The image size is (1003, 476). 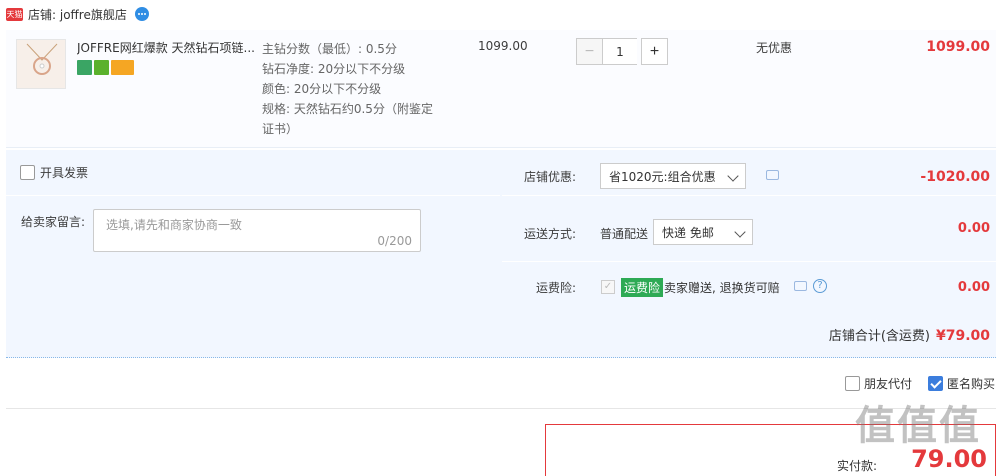 I want to click on help-icon: ?, so click(x=820, y=286).